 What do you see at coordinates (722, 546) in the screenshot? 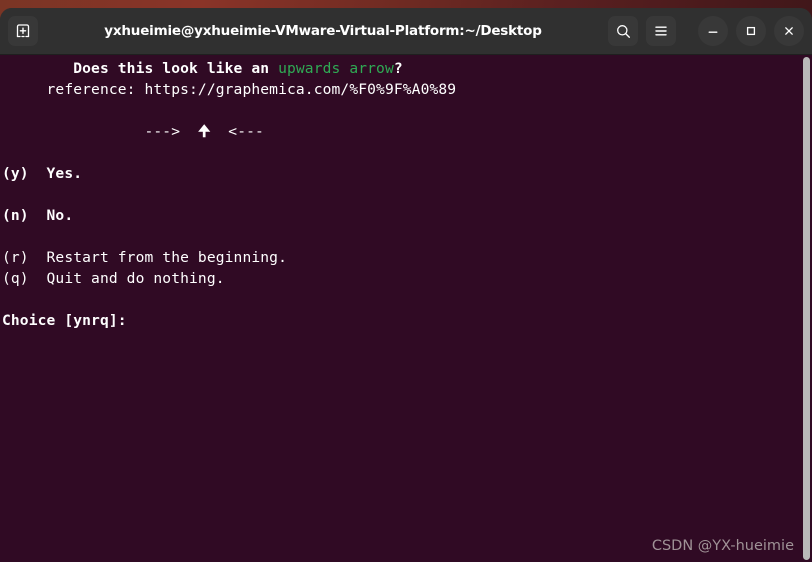
I see `watermark-text: CSDN @YX-hueimie` at bounding box center [722, 546].